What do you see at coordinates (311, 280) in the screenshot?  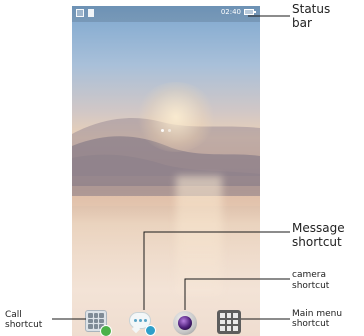 I see `camera-shortcut-label: camera shortcut` at bounding box center [311, 280].